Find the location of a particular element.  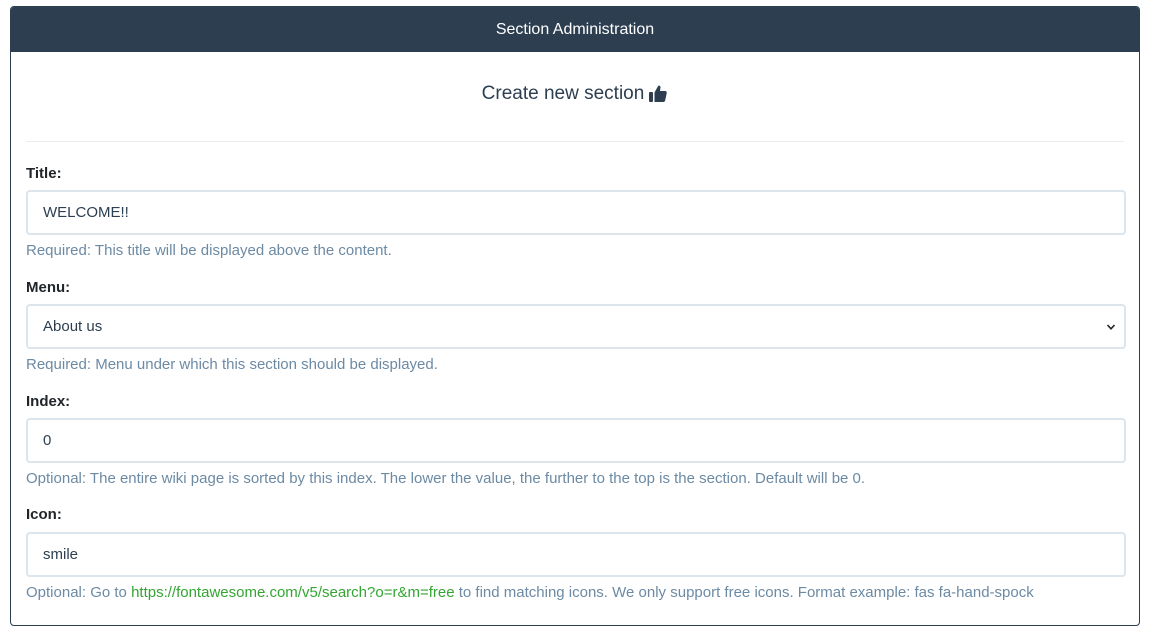

card-header: Section Administration is located at coordinates (575, 29).